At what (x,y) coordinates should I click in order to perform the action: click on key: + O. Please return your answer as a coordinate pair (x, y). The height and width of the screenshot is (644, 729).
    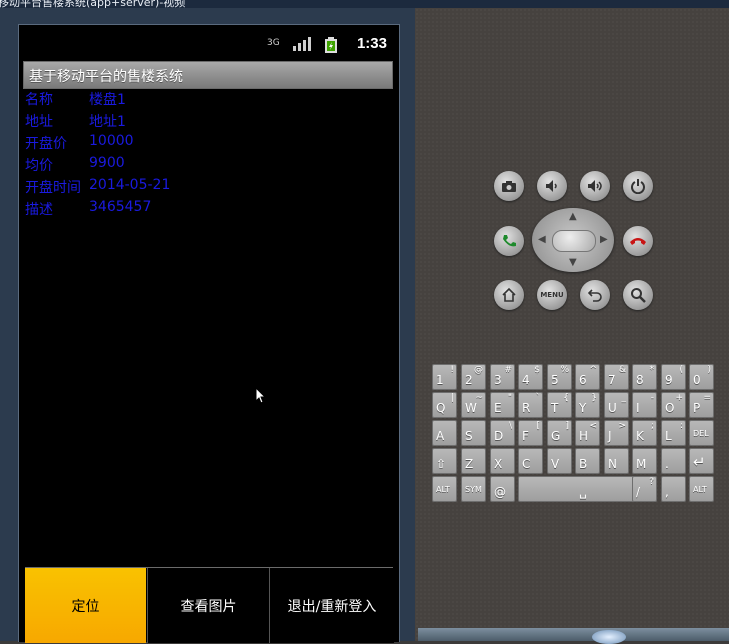
    Looking at the image, I should click on (673, 405).